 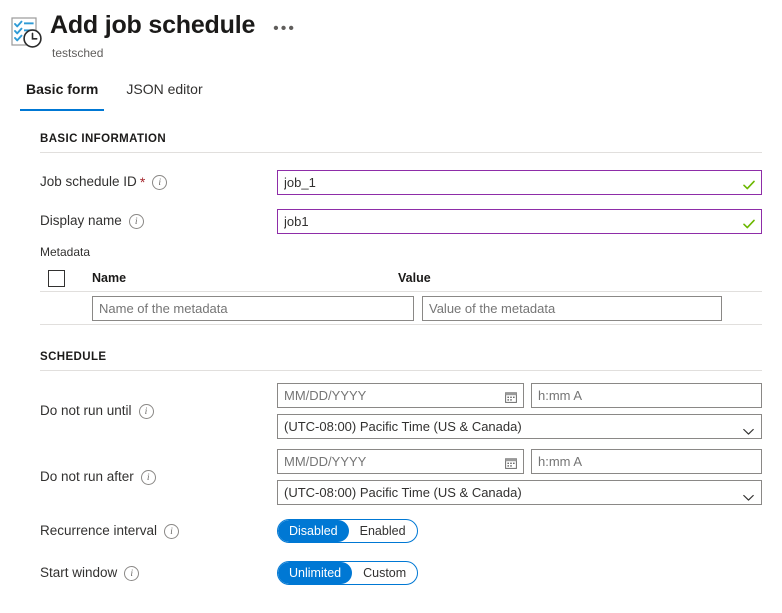 What do you see at coordinates (414, 278) in the screenshot?
I see `metadata-column-value: Value` at bounding box center [414, 278].